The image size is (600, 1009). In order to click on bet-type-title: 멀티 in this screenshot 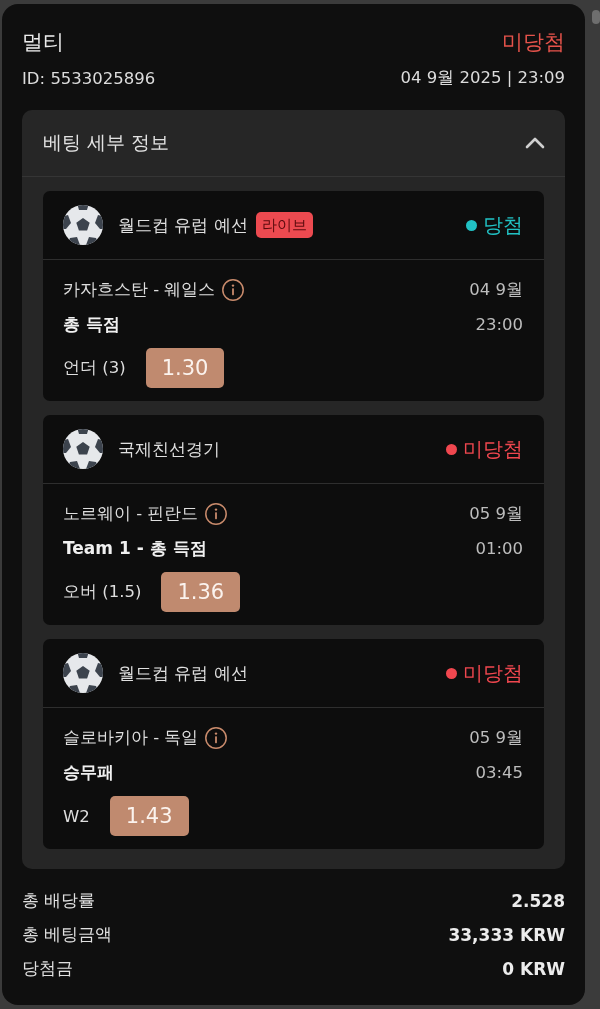, I will do `click(43, 42)`.